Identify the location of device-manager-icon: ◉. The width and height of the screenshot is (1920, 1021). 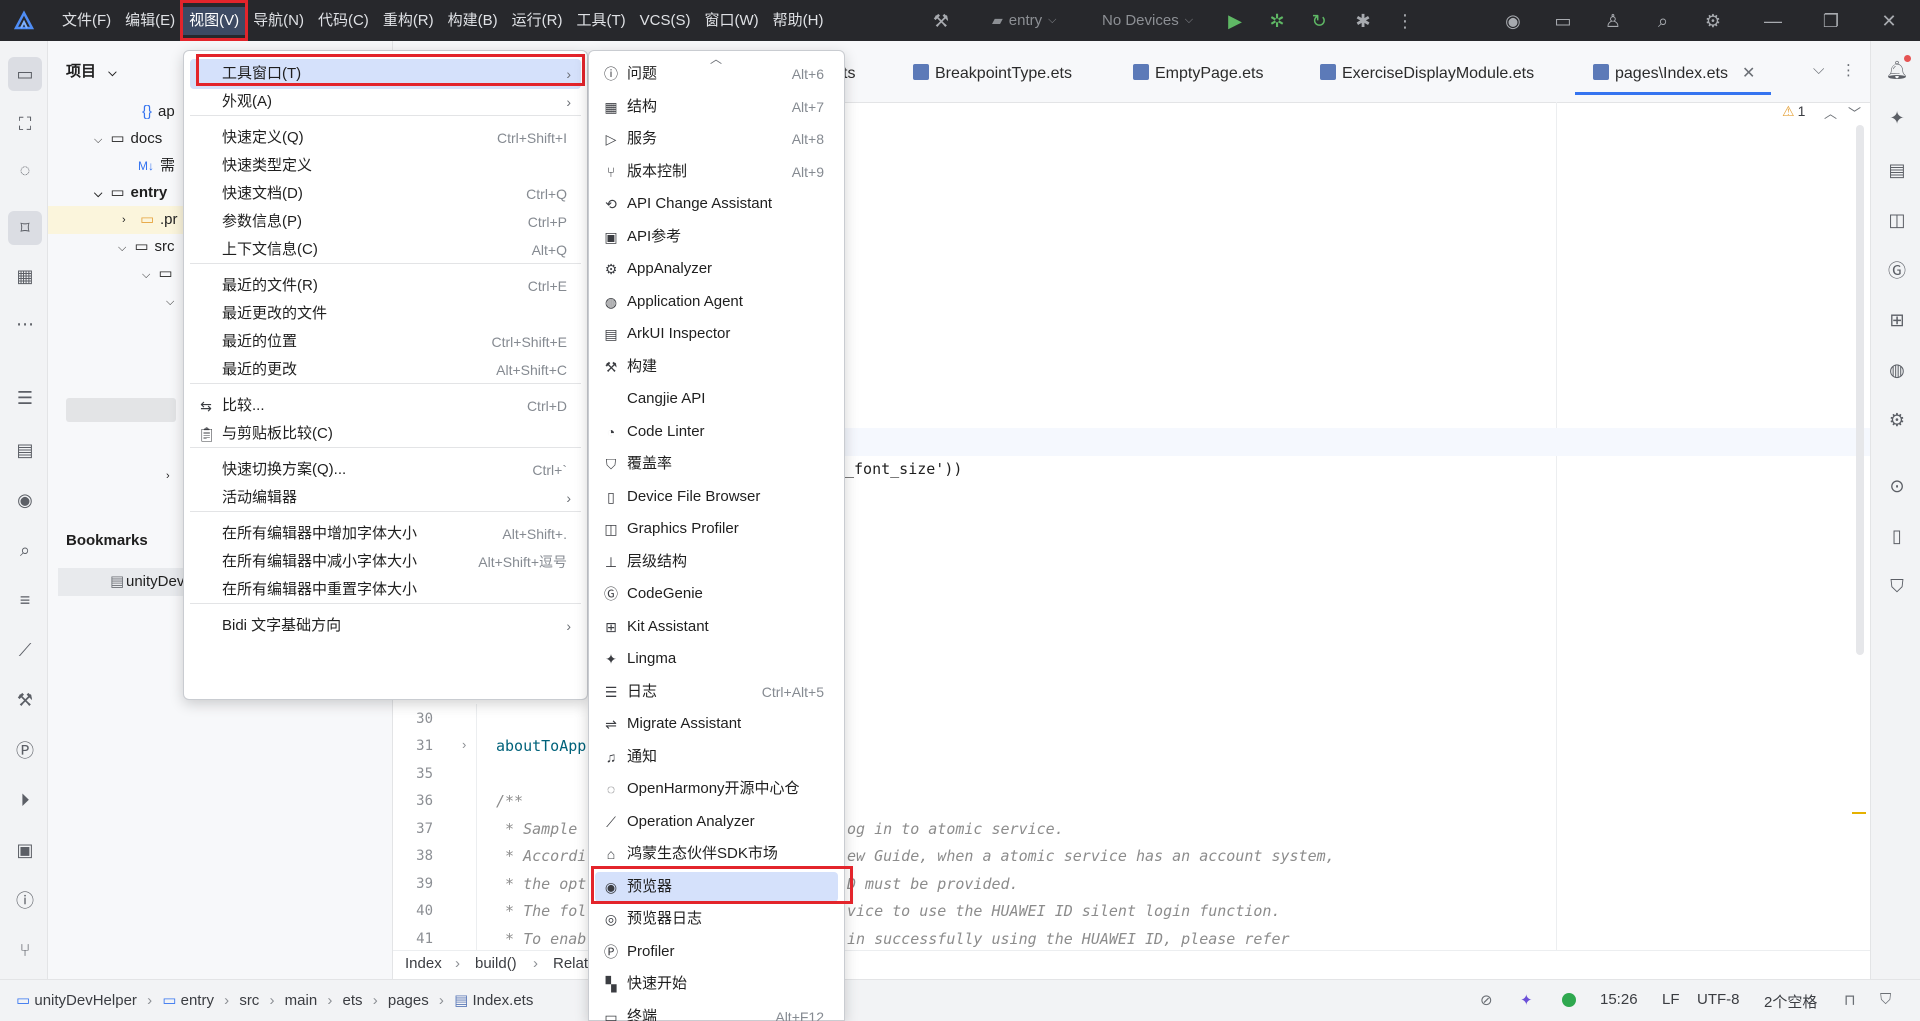
(1513, 21).